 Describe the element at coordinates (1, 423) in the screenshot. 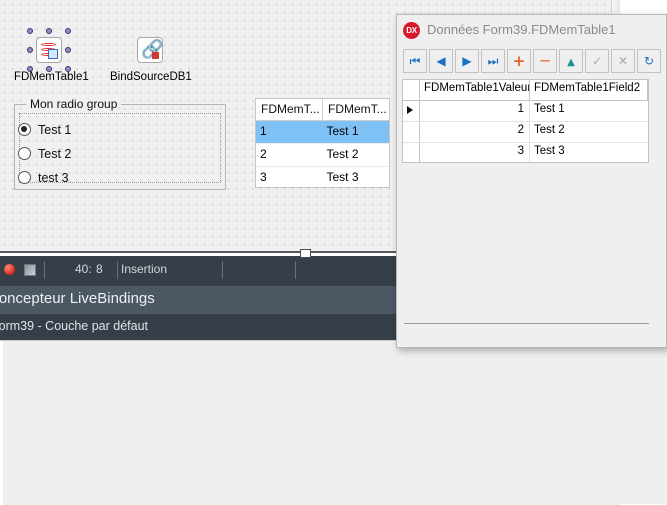

I see `canvas-left-edge` at that location.